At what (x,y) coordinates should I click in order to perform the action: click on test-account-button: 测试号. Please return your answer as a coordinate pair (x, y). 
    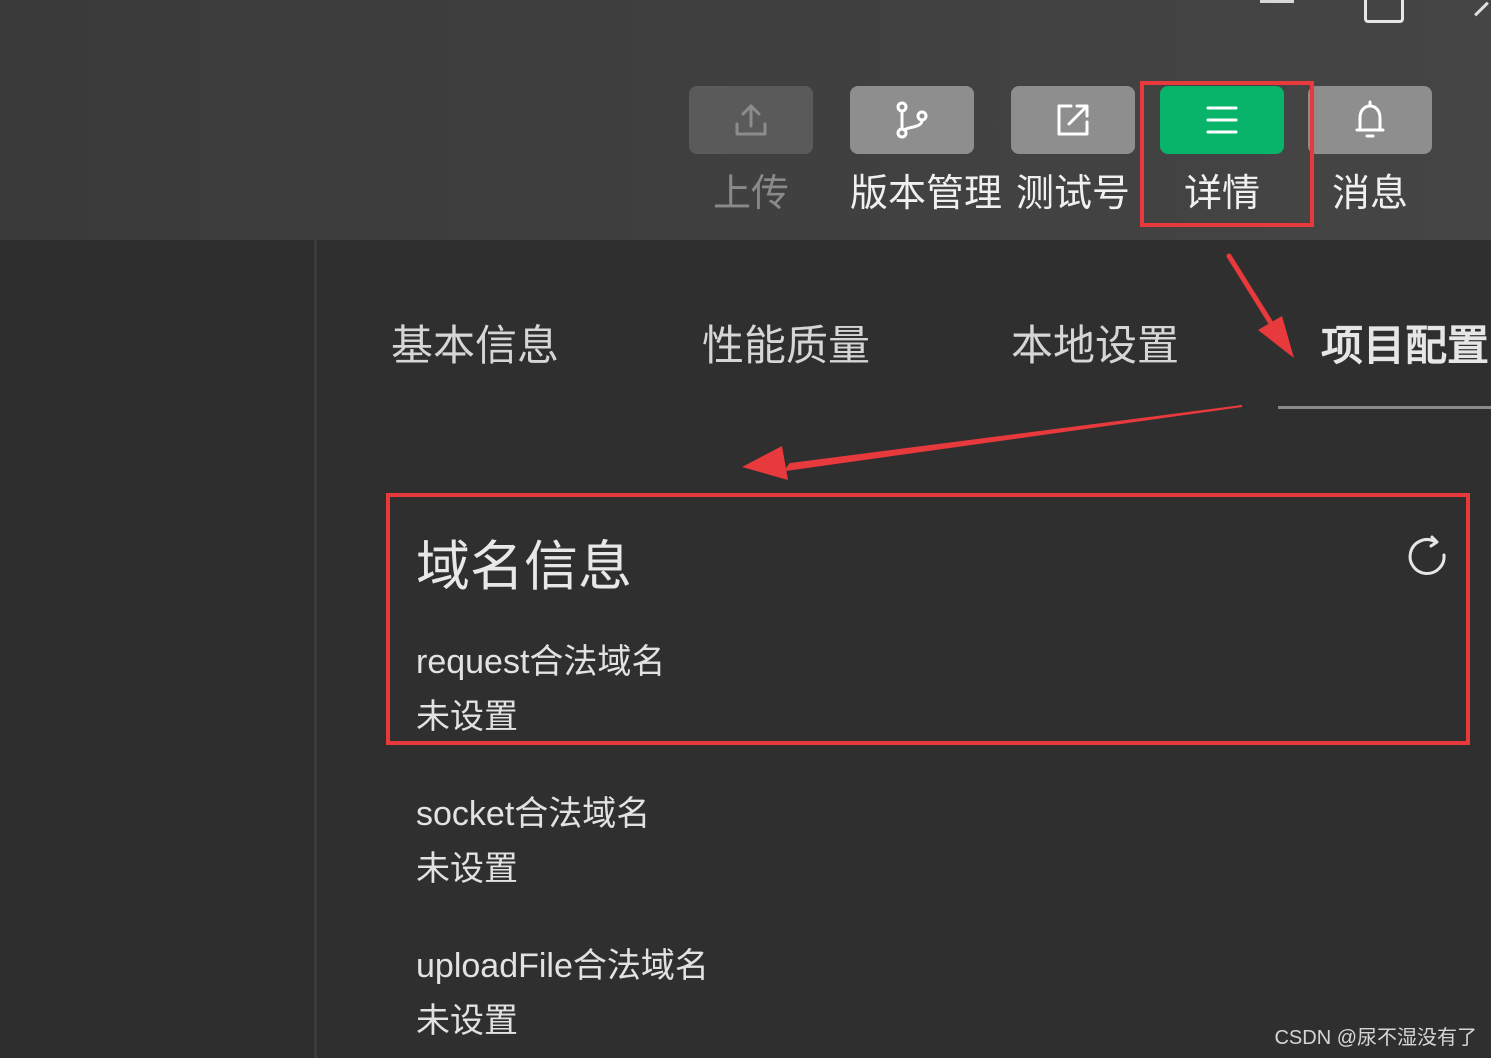
    Looking at the image, I should click on (1073, 150).